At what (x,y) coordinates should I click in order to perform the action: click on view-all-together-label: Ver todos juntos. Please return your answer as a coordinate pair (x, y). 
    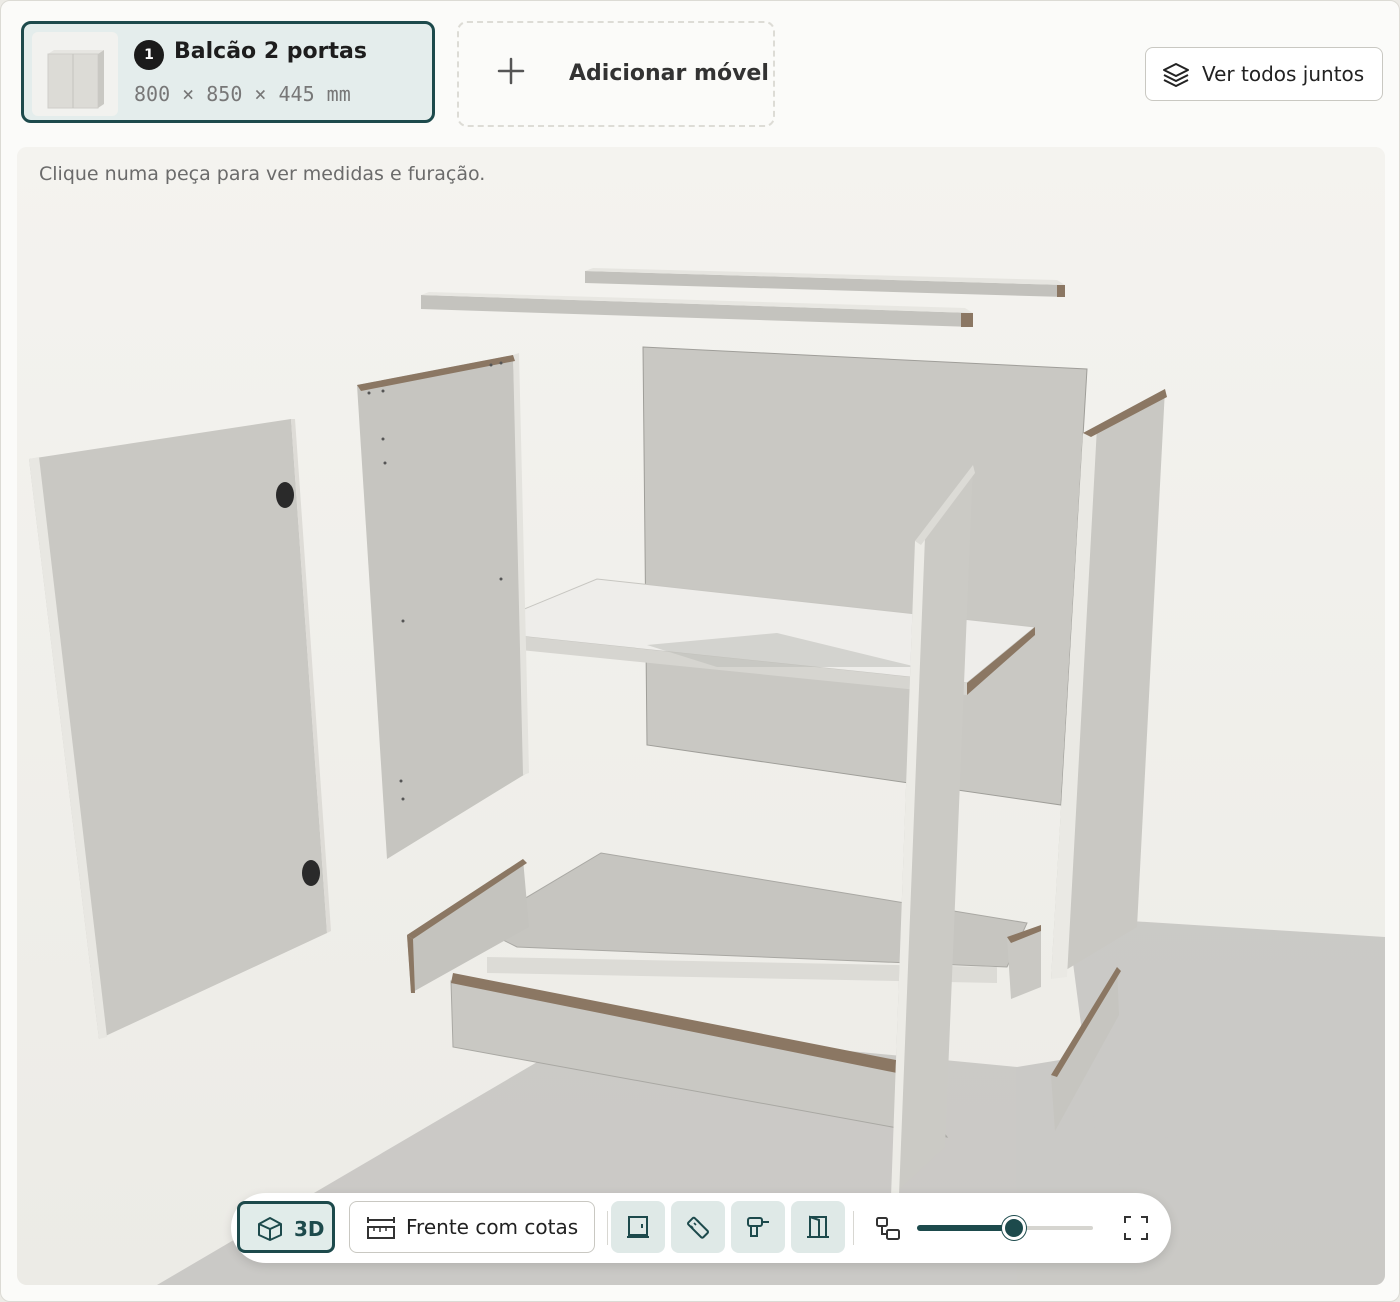
    Looking at the image, I should click on (1283, 74).